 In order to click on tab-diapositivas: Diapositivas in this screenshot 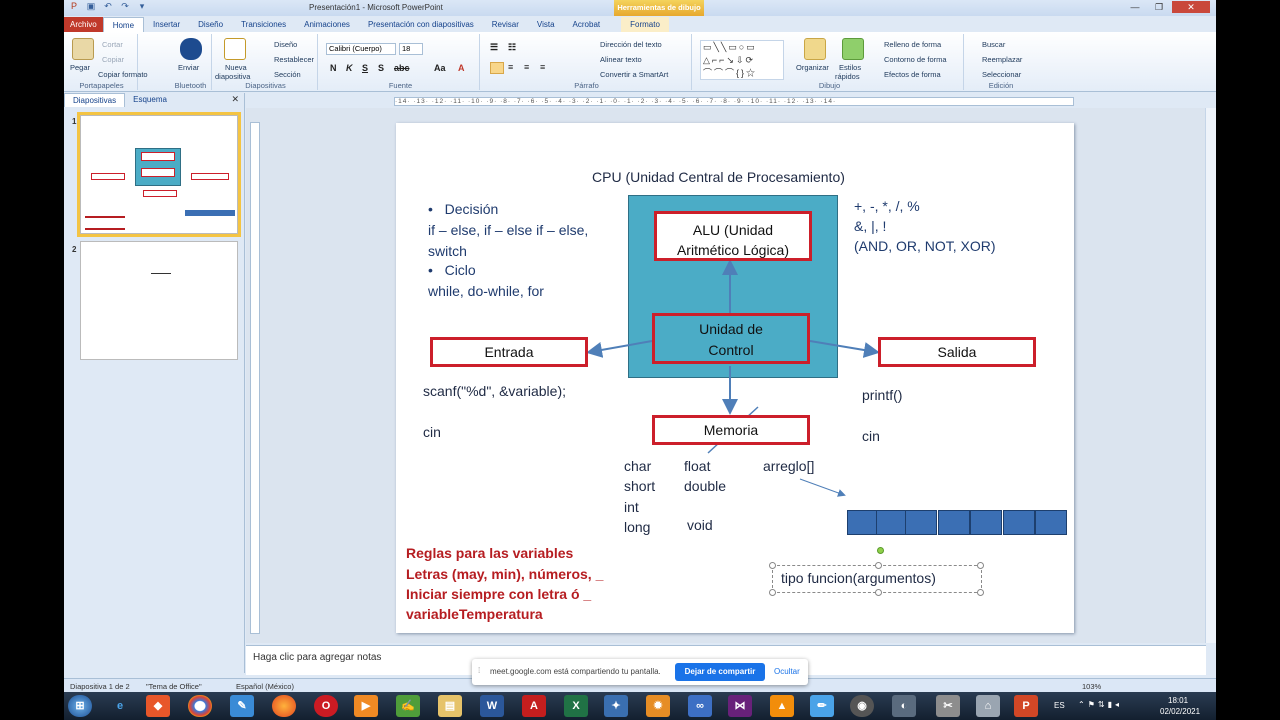, I will do `click(95, 100)`.